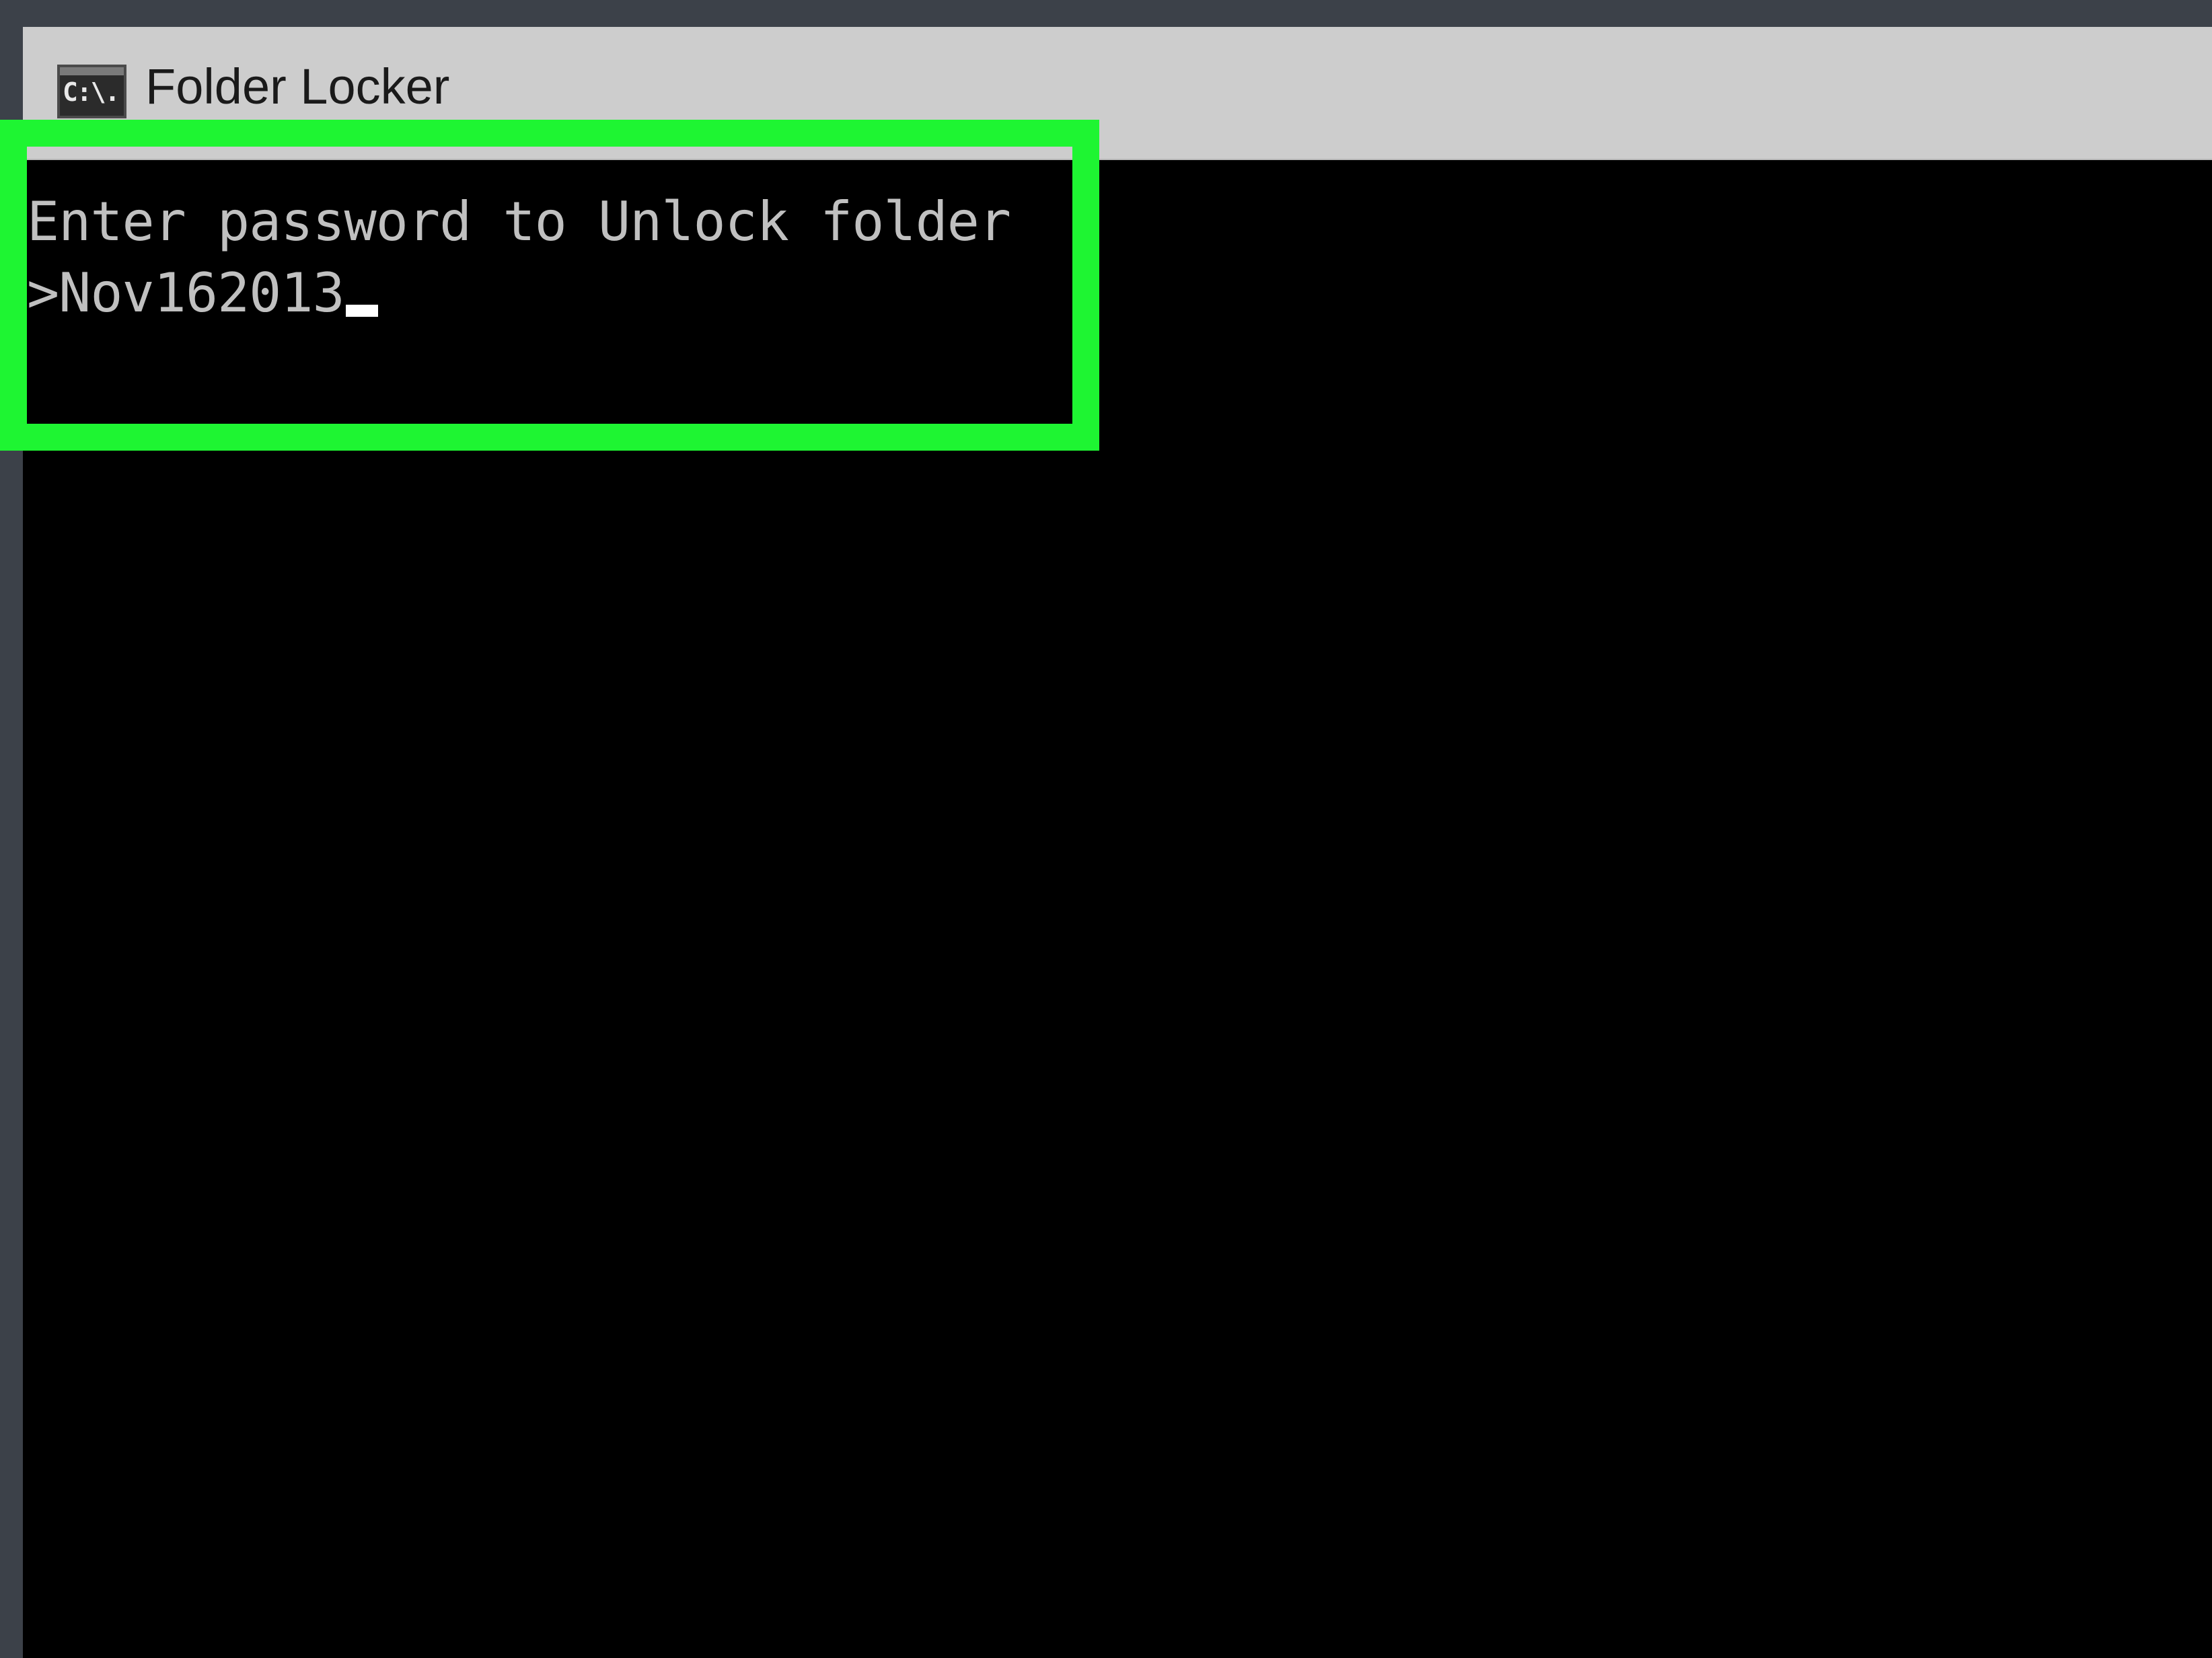  I want to click on input-prompt-symbol: >, so click(43, 293).